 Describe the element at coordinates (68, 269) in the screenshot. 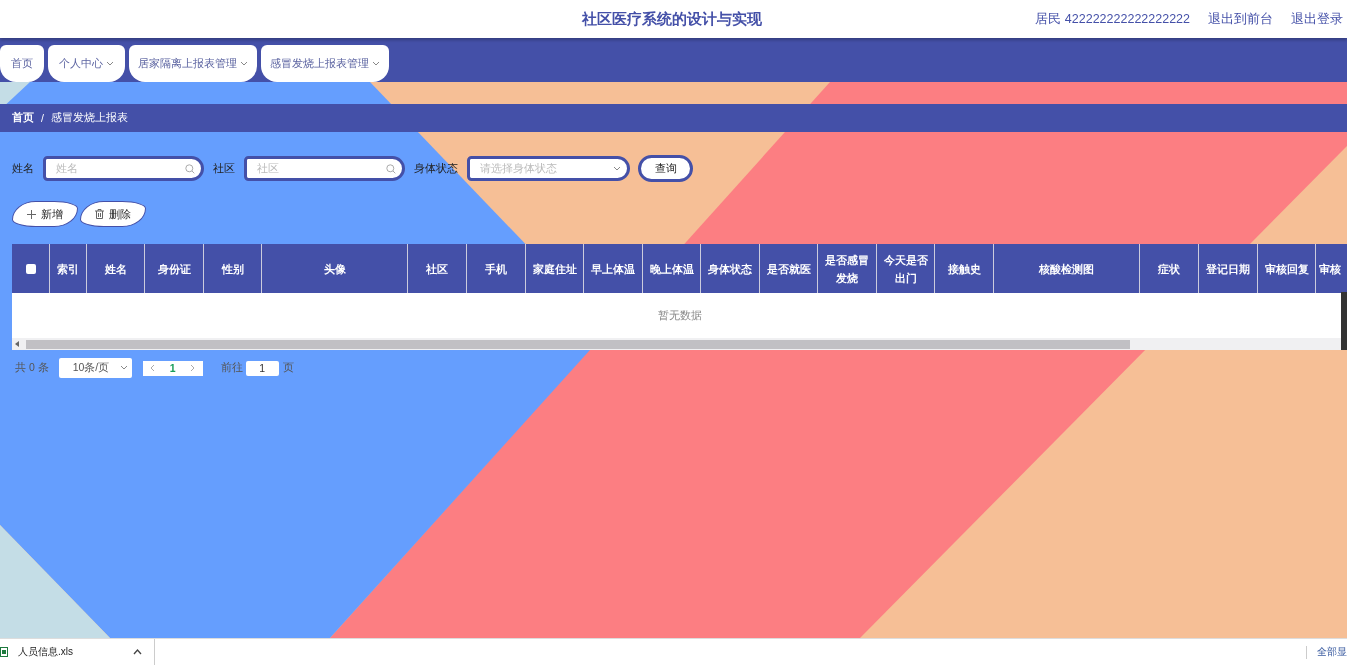

I see `column-header: 索引` at that location.